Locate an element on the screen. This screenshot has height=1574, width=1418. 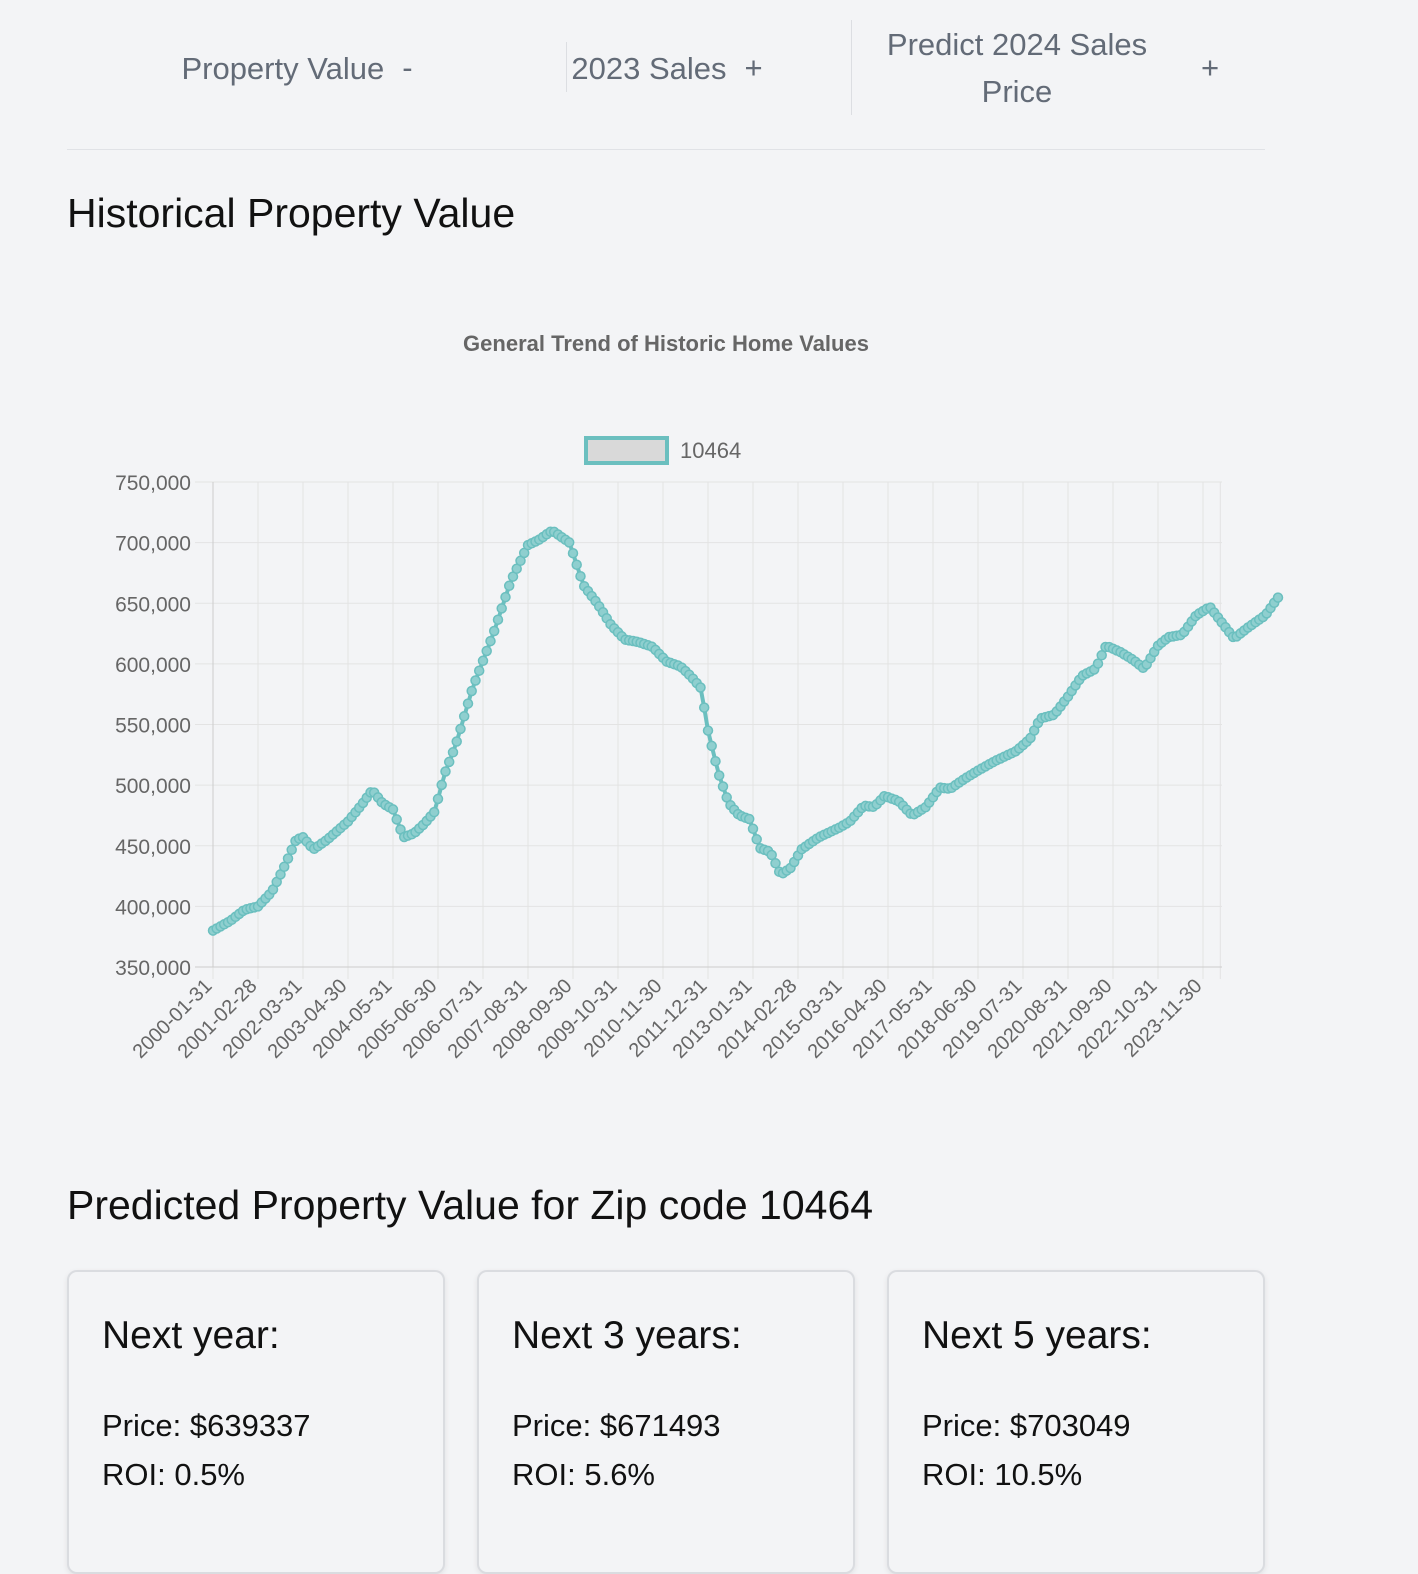
y-tick-label: 550,000 is located at coordinates (153, 726).